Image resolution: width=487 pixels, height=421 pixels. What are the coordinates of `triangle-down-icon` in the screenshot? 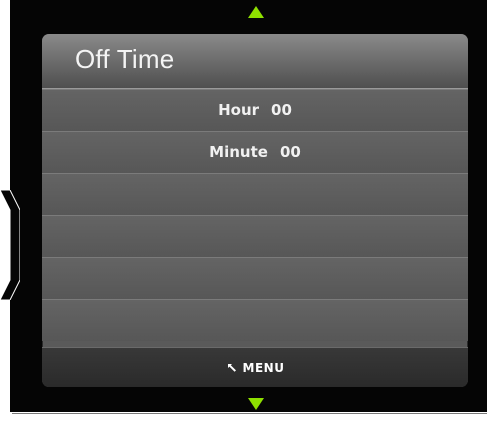 It's located at (256, 404).